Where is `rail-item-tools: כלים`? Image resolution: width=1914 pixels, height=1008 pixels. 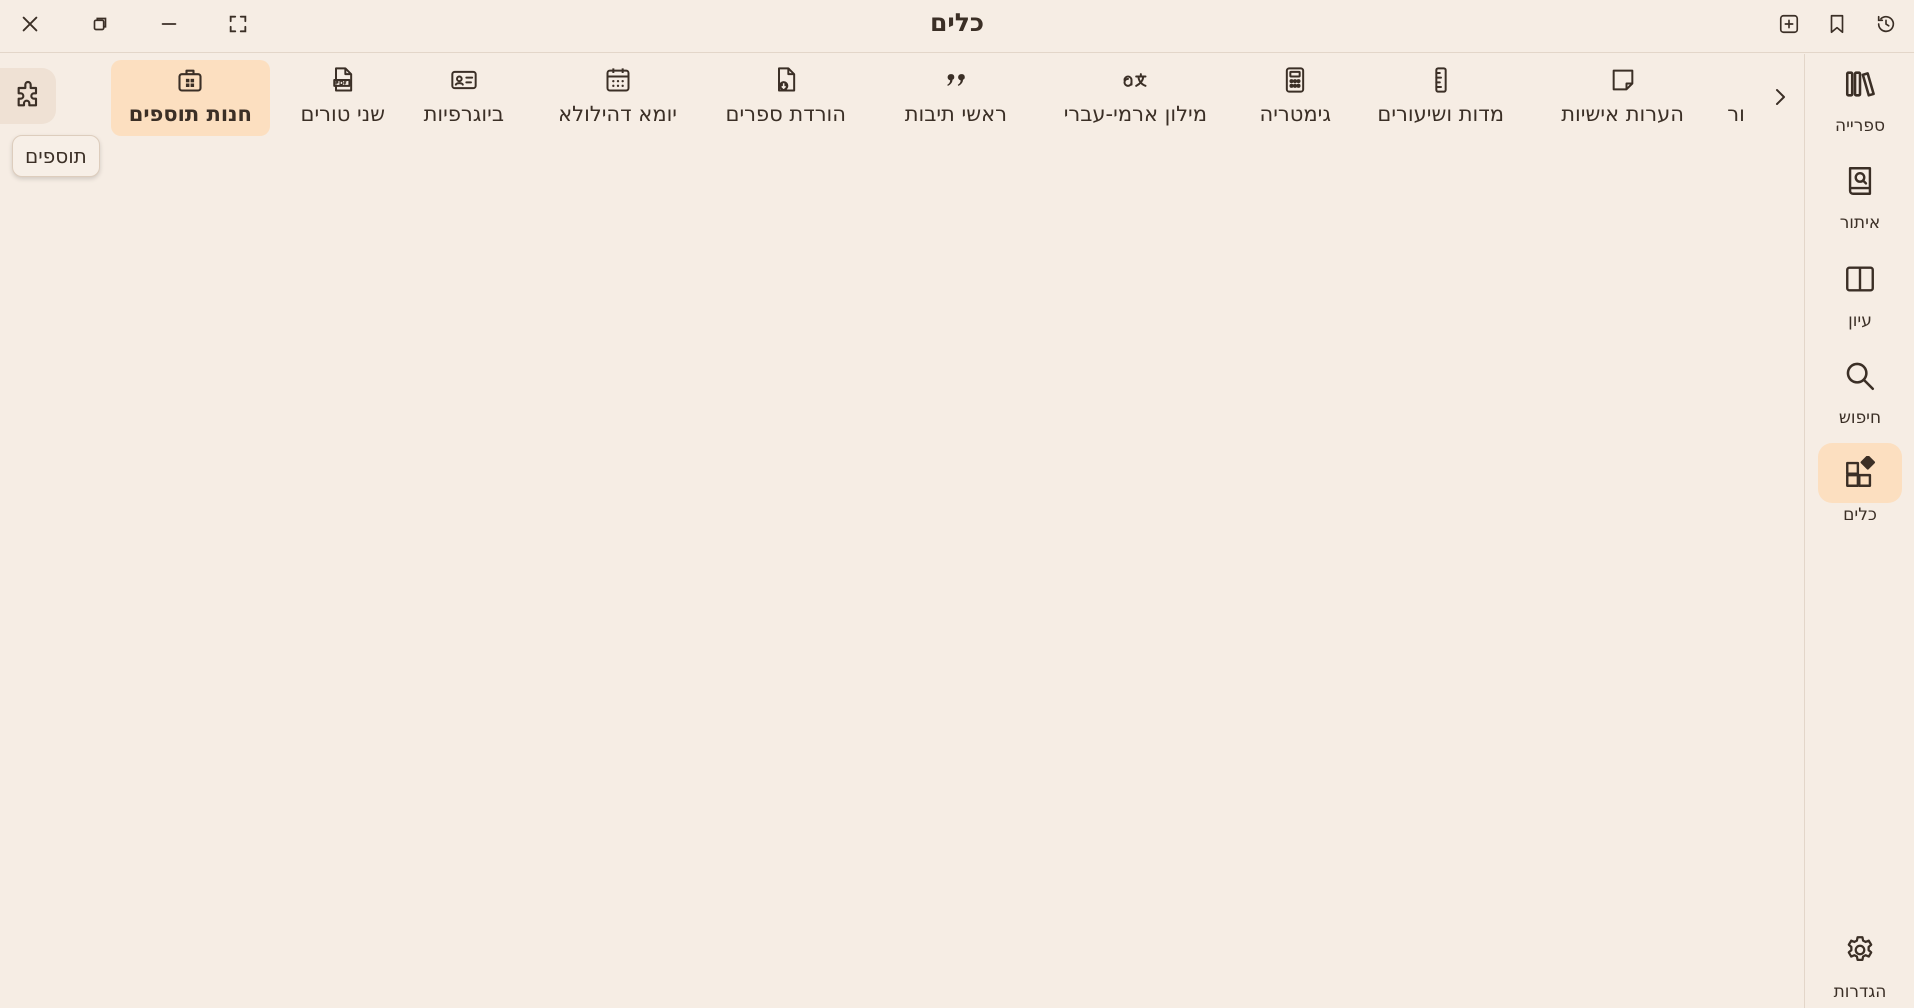
rail-item-tools: כלים is located at coordinates (1860, 488).